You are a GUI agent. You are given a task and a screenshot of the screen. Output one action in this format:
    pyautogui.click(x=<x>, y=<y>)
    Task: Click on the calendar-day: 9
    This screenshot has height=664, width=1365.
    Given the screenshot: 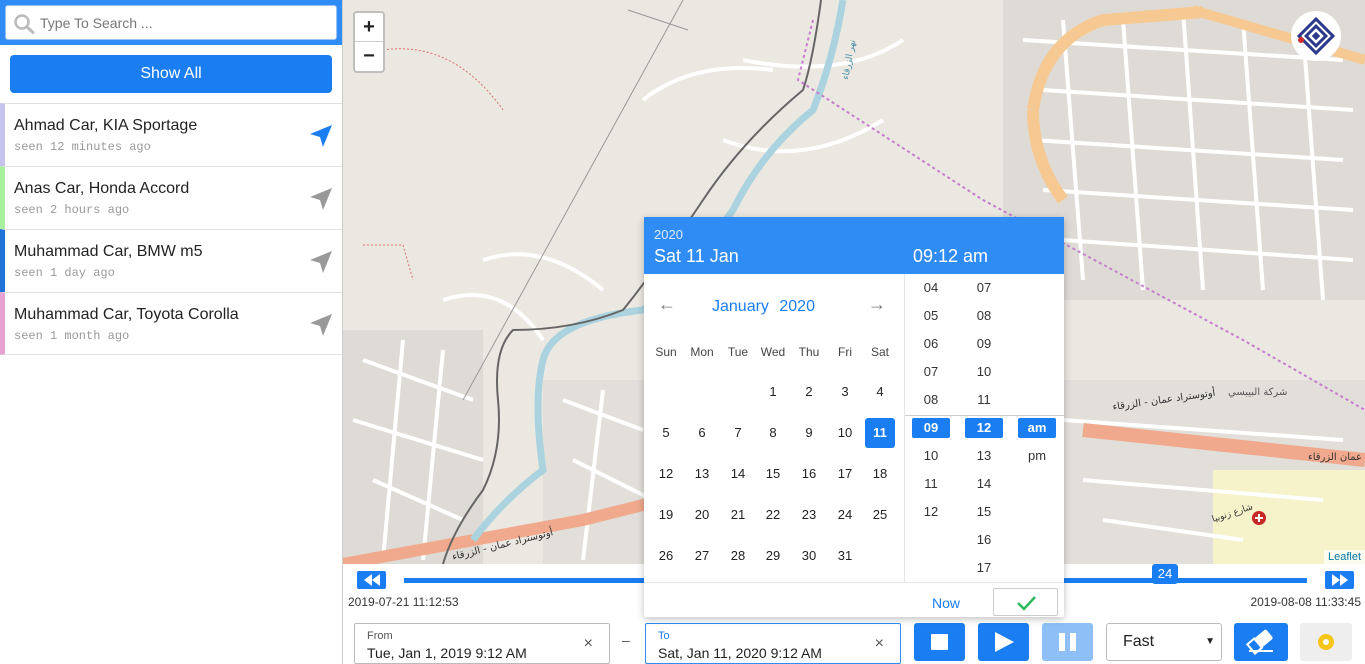 What is the action you would take?
    pyautogui.click(x=809, y=433)
    